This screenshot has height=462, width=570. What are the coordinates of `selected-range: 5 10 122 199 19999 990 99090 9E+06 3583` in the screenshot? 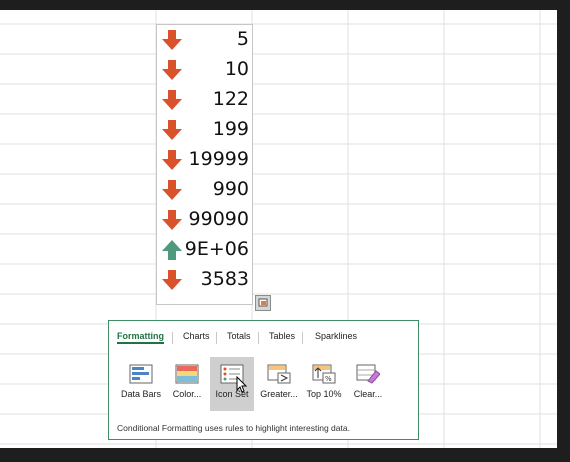 It's located at (204, 164).